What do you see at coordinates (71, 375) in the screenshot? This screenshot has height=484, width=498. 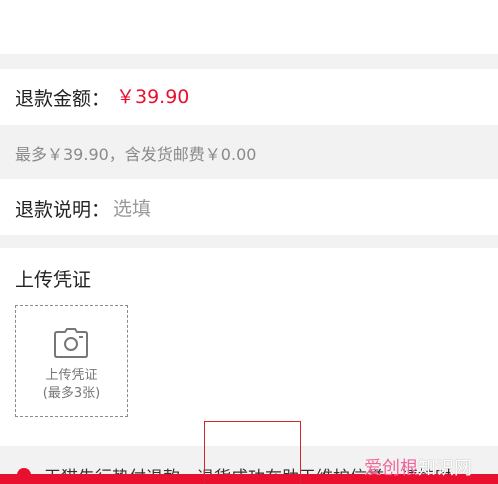 I see `upload-box-label: 上传凭证` at bounding box center [71, 375].